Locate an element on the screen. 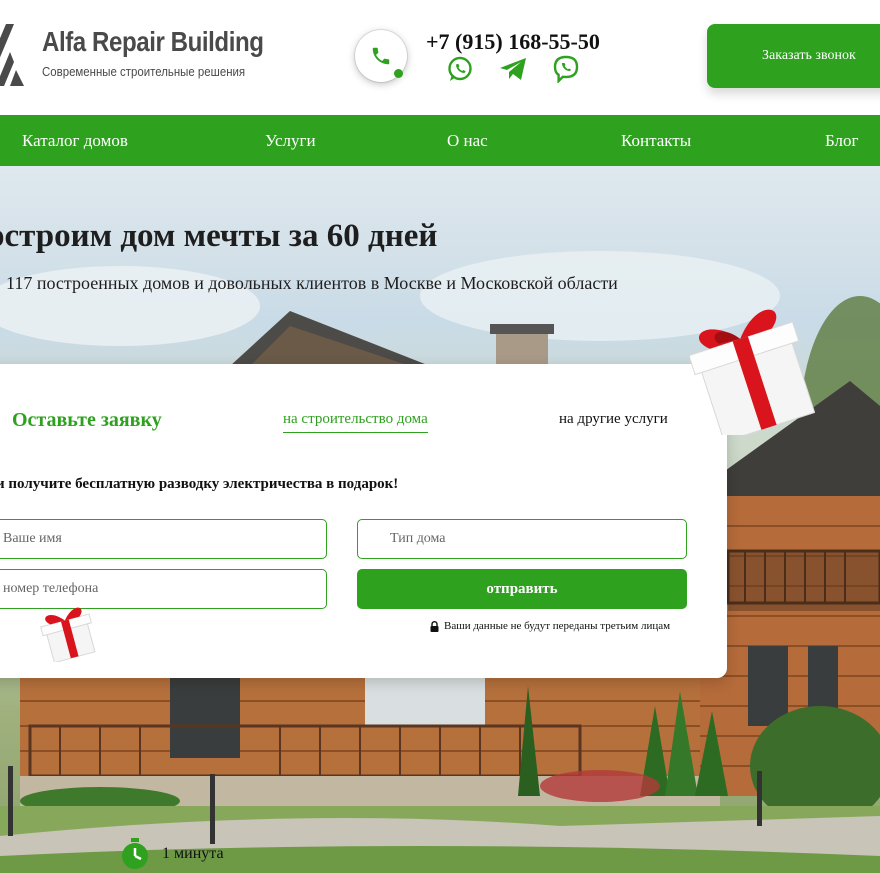 The image size is (880, 873). submit-button: отправить is located at coordinates (522, 589).